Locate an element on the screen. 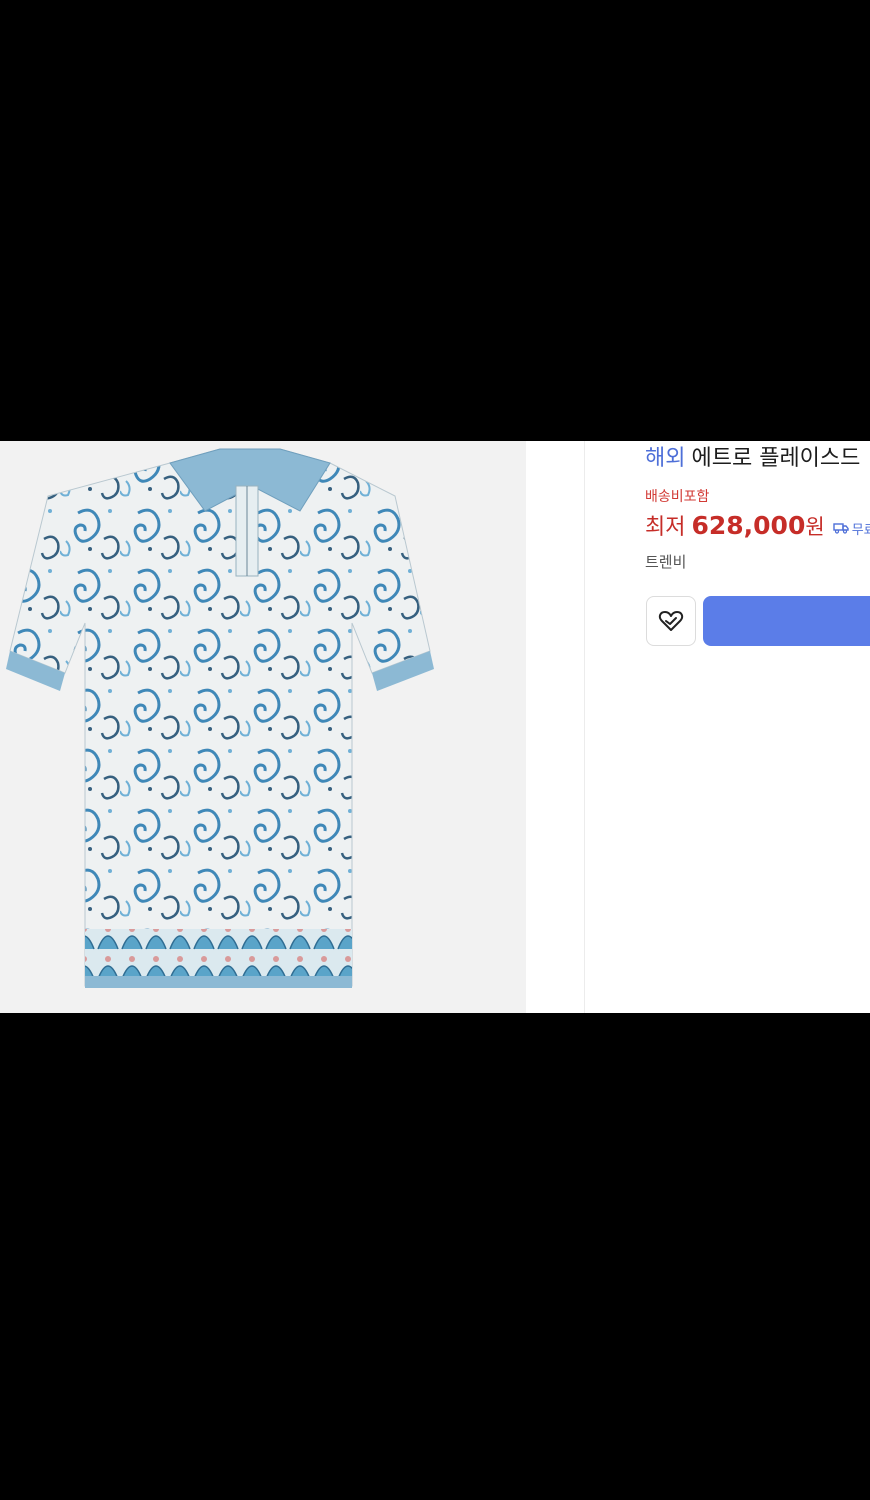  price-value: 628,000 is located at coordinates (748, 525).